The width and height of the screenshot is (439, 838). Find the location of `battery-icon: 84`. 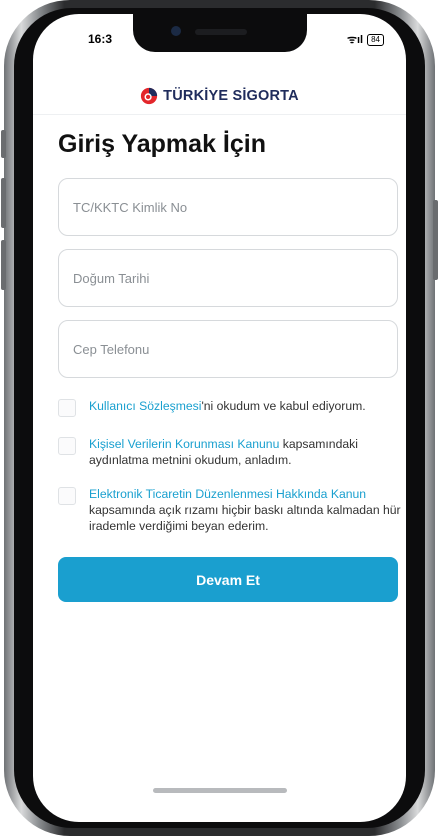

battery-icon: 84 is located at coordinates (375, 39).